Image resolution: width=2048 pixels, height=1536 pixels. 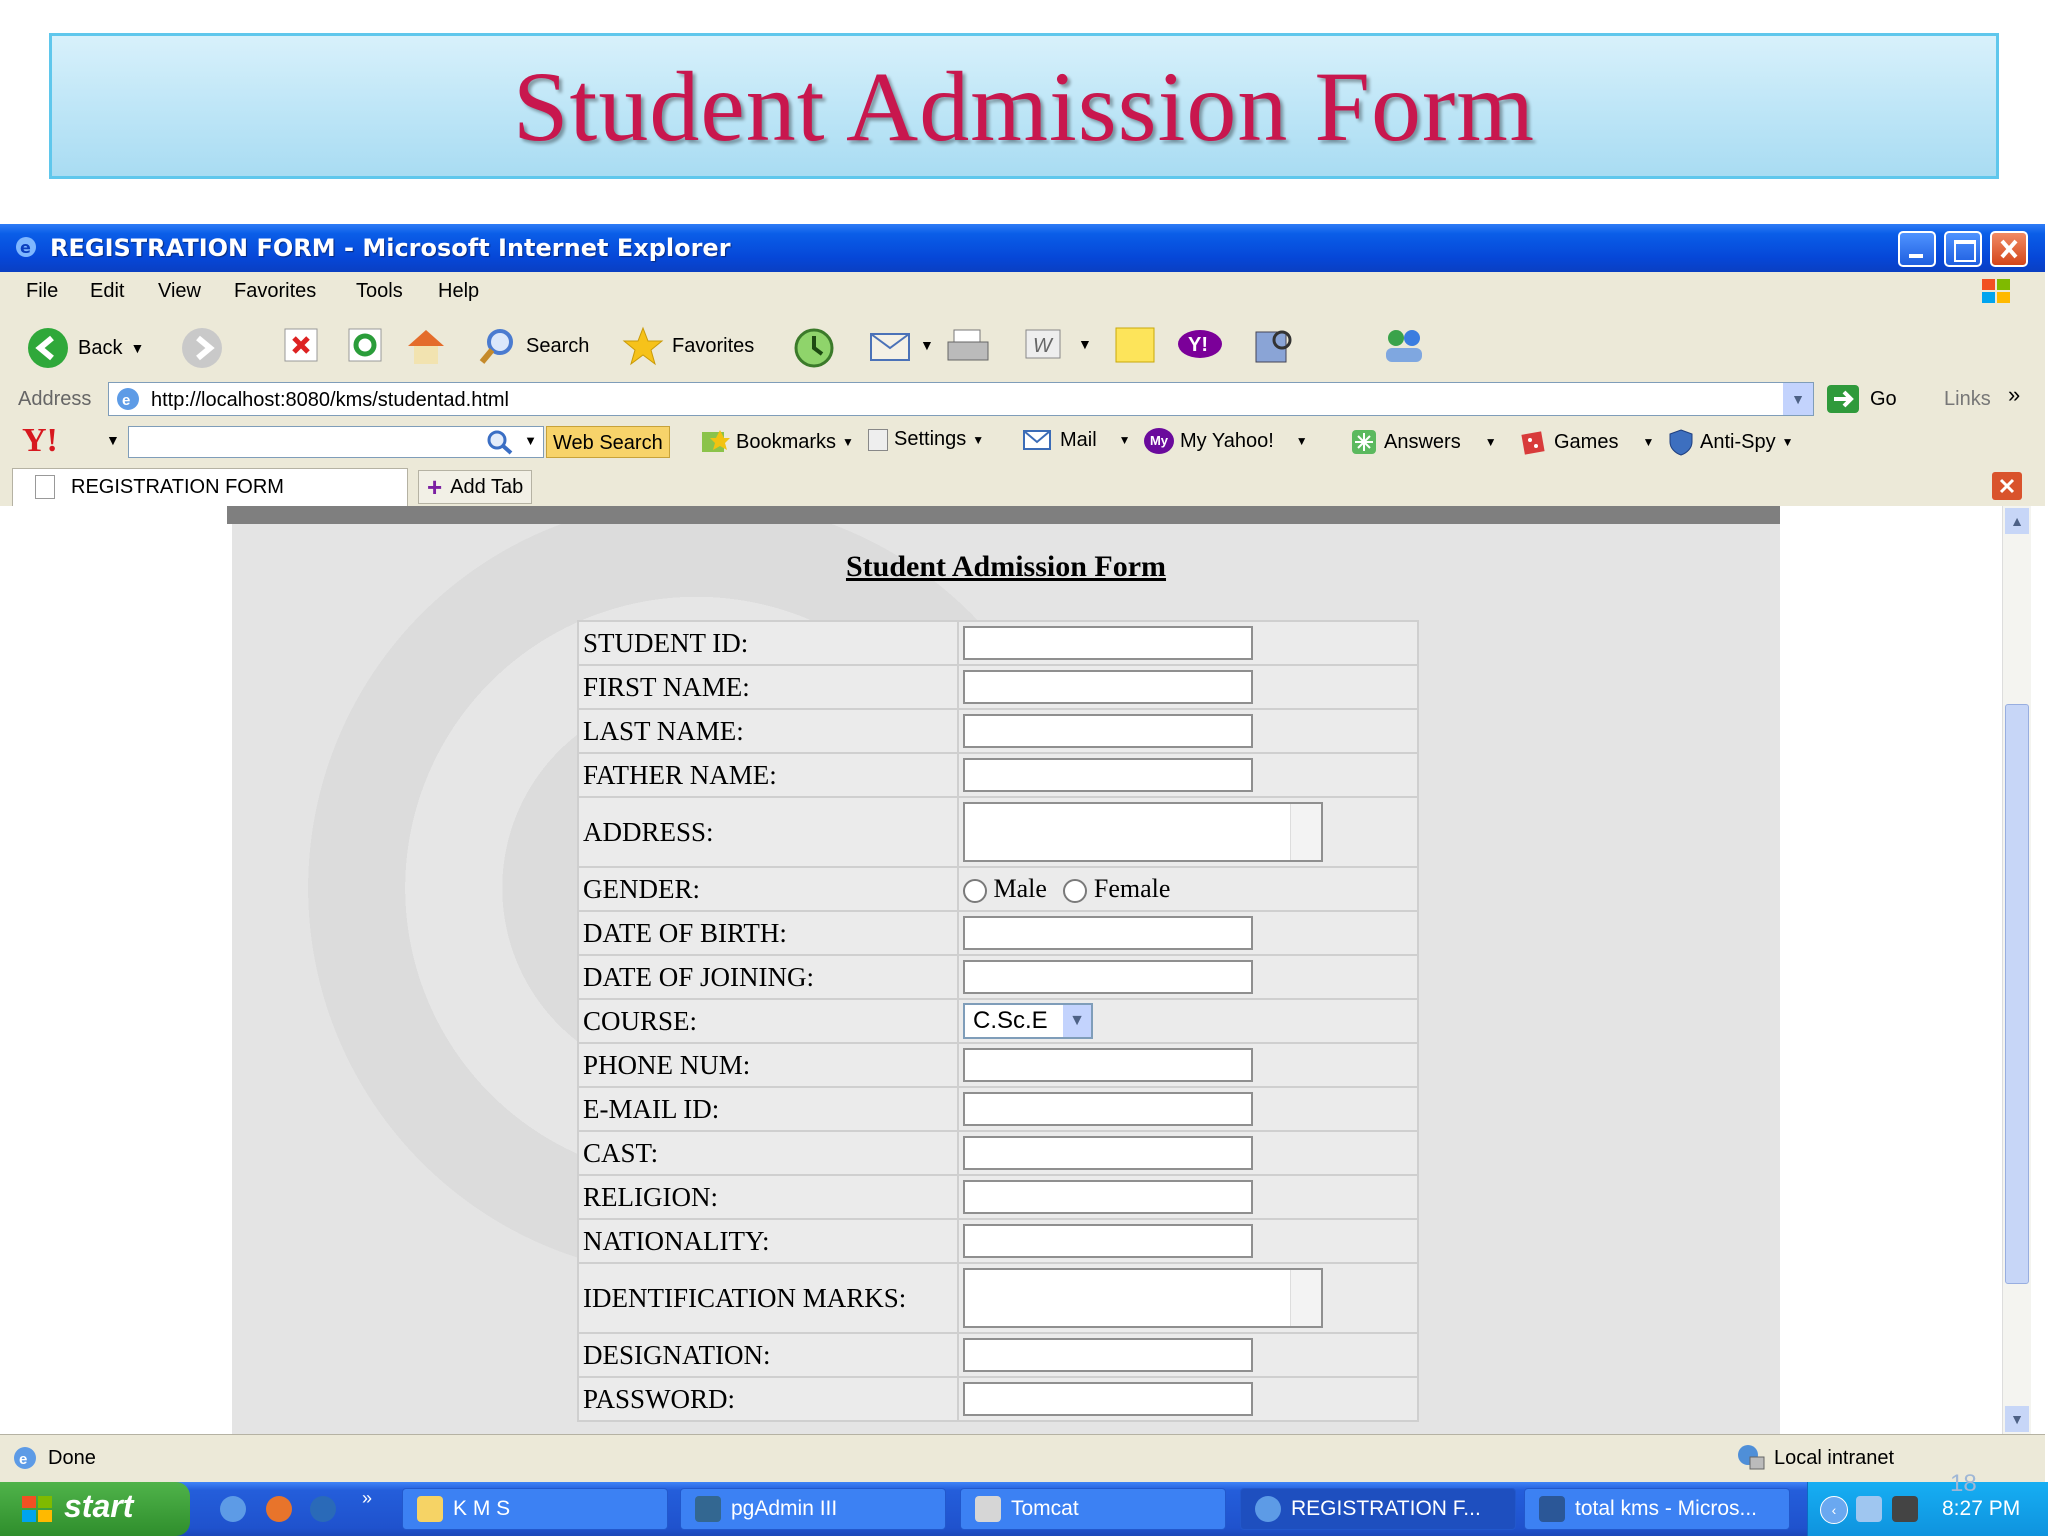 I want to click on minimize-button, so click(x=1917, y=249).